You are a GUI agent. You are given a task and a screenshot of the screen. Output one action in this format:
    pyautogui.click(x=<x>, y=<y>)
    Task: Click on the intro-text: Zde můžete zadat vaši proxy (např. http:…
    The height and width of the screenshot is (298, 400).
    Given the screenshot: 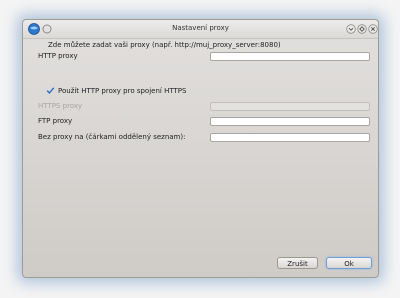 What is the action you would take?
    pyautogui.click(x=164, y=45)
    